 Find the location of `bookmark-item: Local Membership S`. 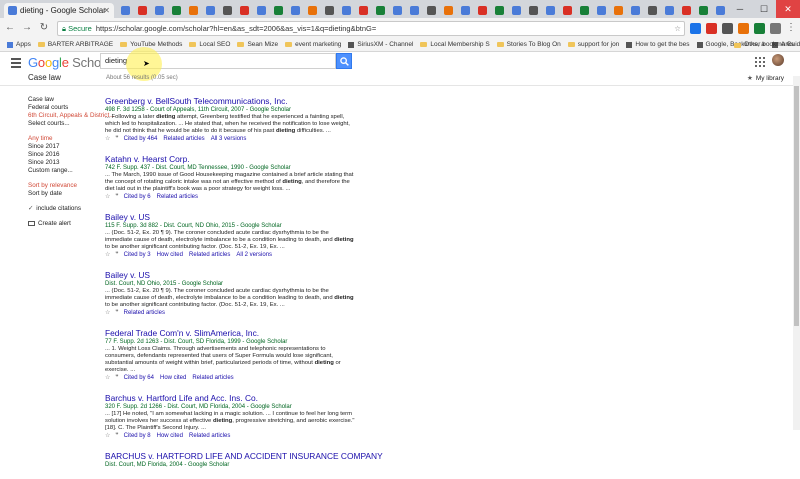

bookmark-item: Local Membership S is located at coordinates (455, 44).